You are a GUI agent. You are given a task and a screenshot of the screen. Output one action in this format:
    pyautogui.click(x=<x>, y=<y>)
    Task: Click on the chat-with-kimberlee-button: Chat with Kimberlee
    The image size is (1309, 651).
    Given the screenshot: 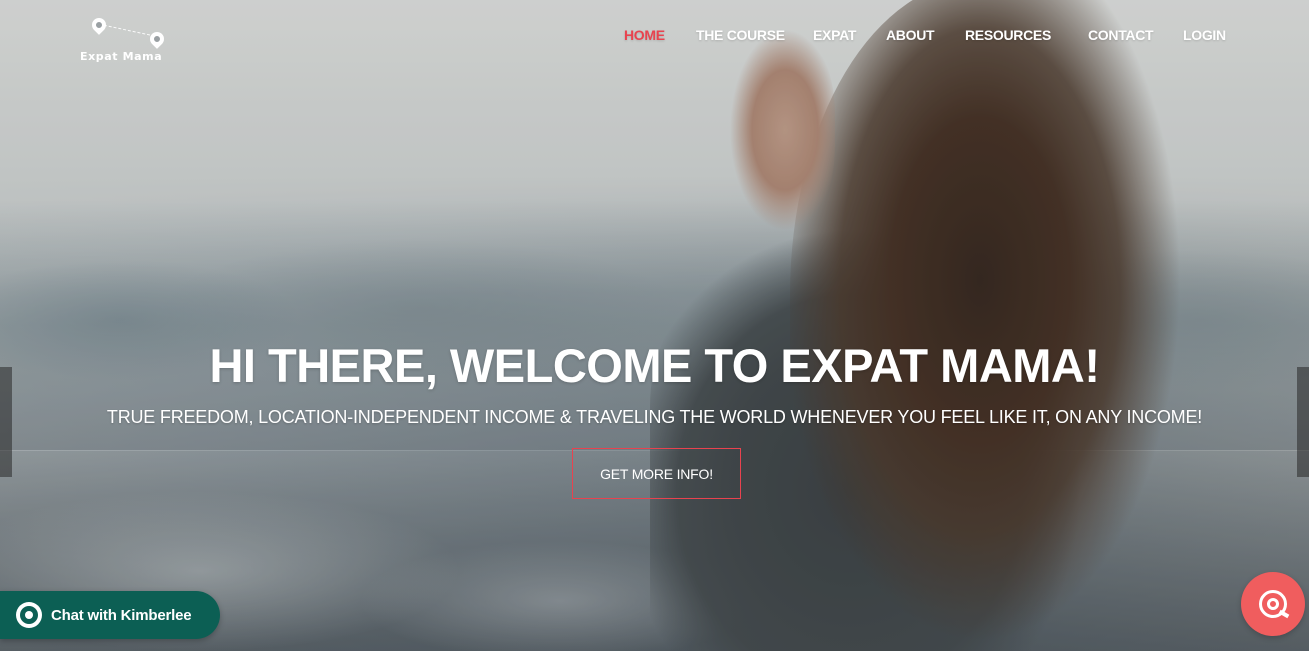 What is the action you would take?
    pyautogui.click(x=110, y=615)
    